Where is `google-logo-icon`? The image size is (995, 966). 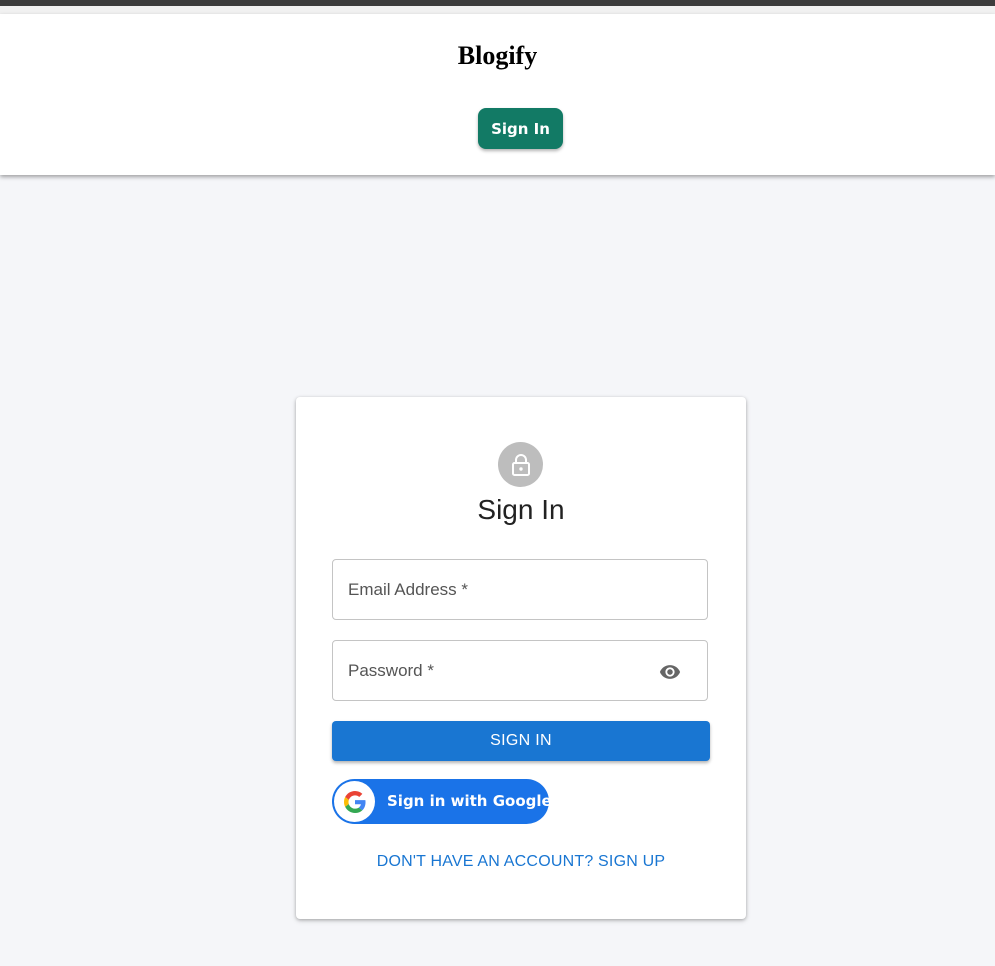
google-logo-icon is located at coordinates (354, 801).